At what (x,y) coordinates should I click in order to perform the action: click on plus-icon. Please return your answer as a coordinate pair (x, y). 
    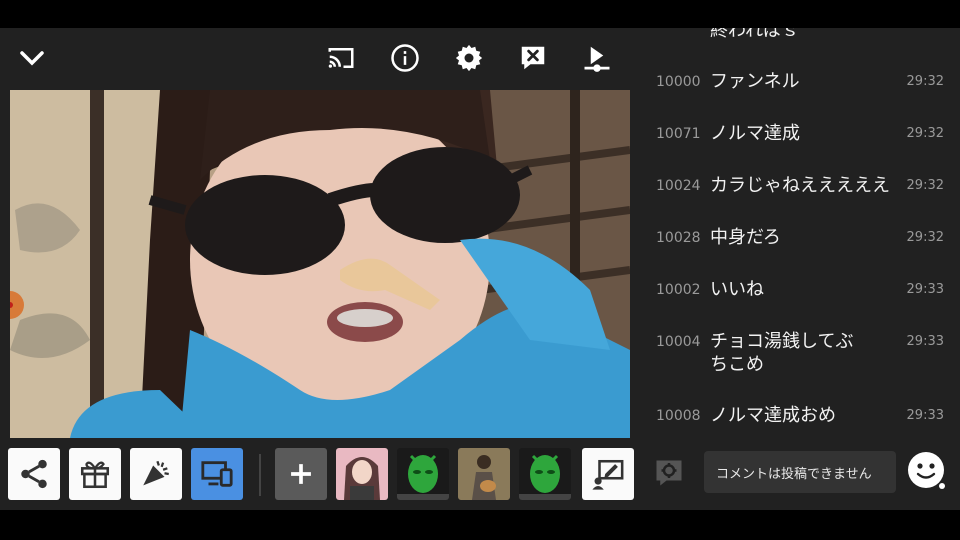
    Looking at the image, I should click on (301, 474).